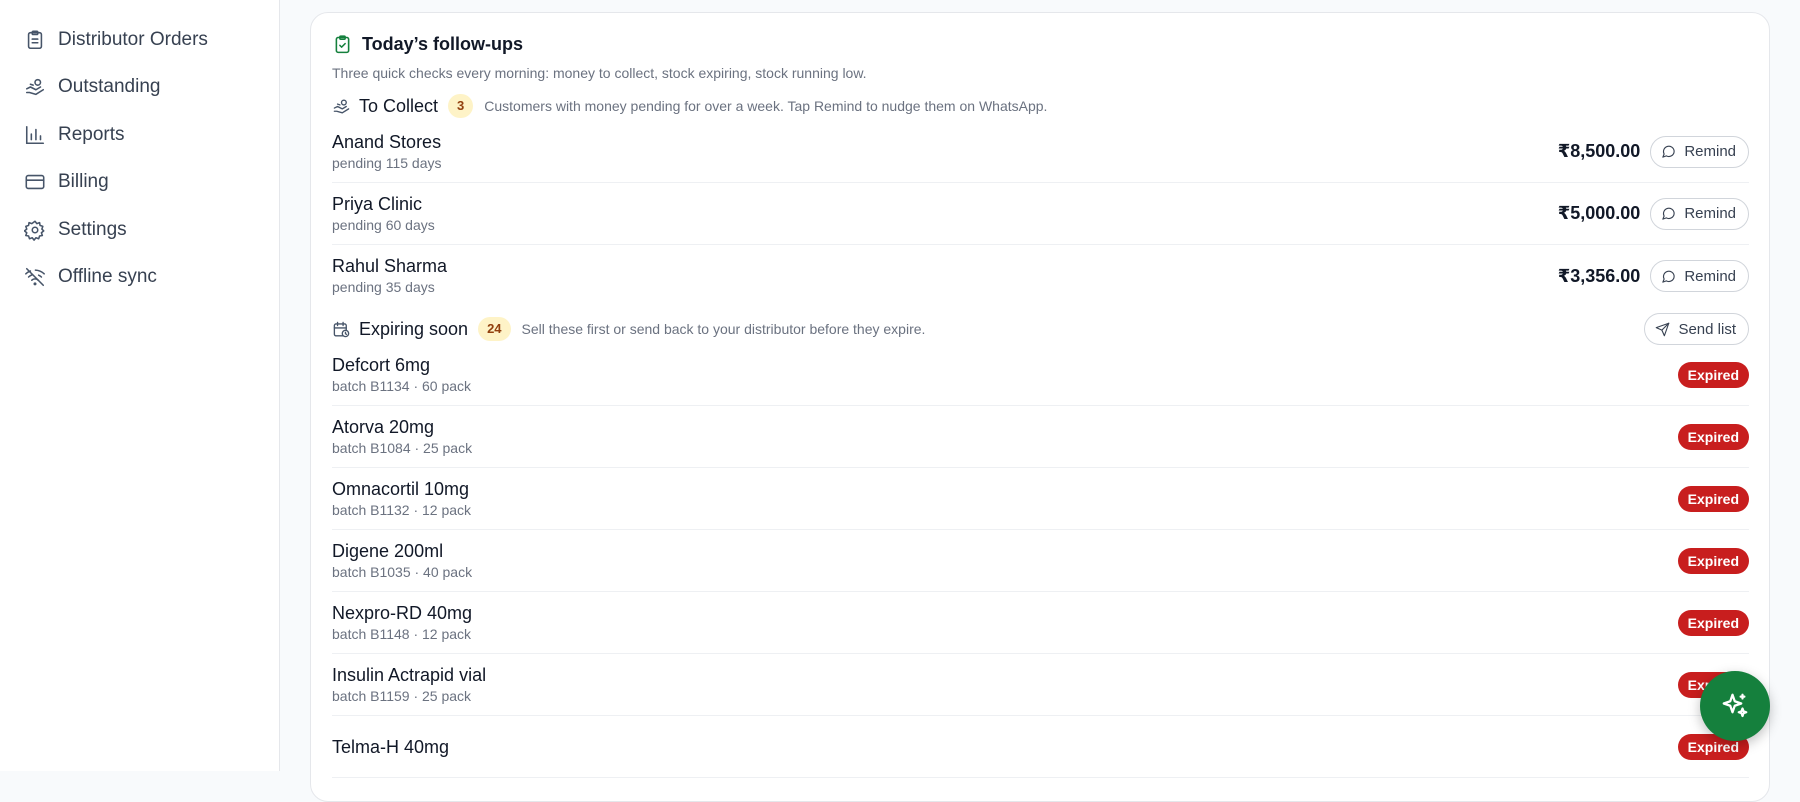 This screenshot has width=1800, height=802. Describe the element at coordinates (35, 182) in the screenshot. I see `credit-card-icon` at that location.